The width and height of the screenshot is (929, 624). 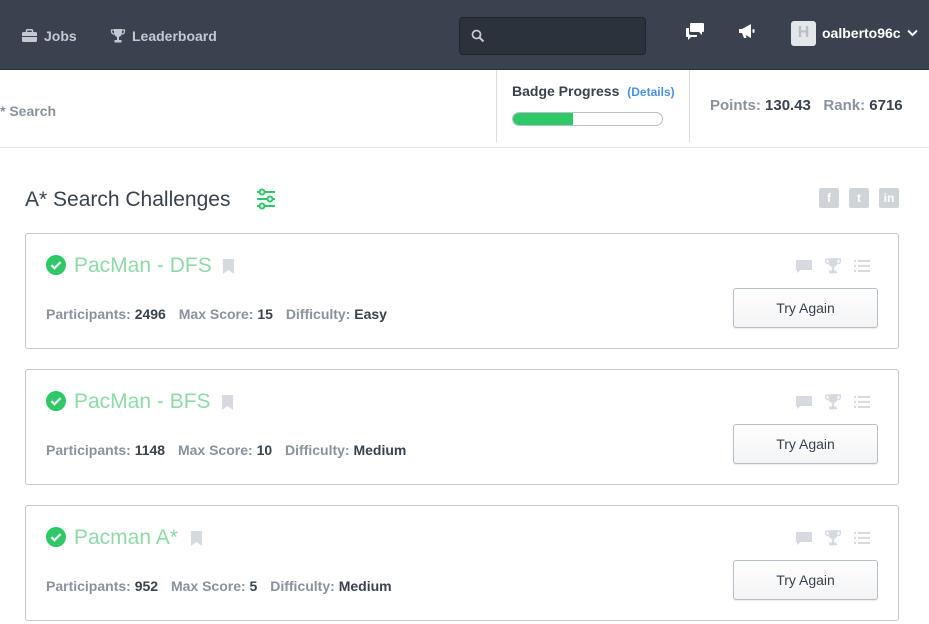 I want to click on avatar: H, so click(x=803, y=33).